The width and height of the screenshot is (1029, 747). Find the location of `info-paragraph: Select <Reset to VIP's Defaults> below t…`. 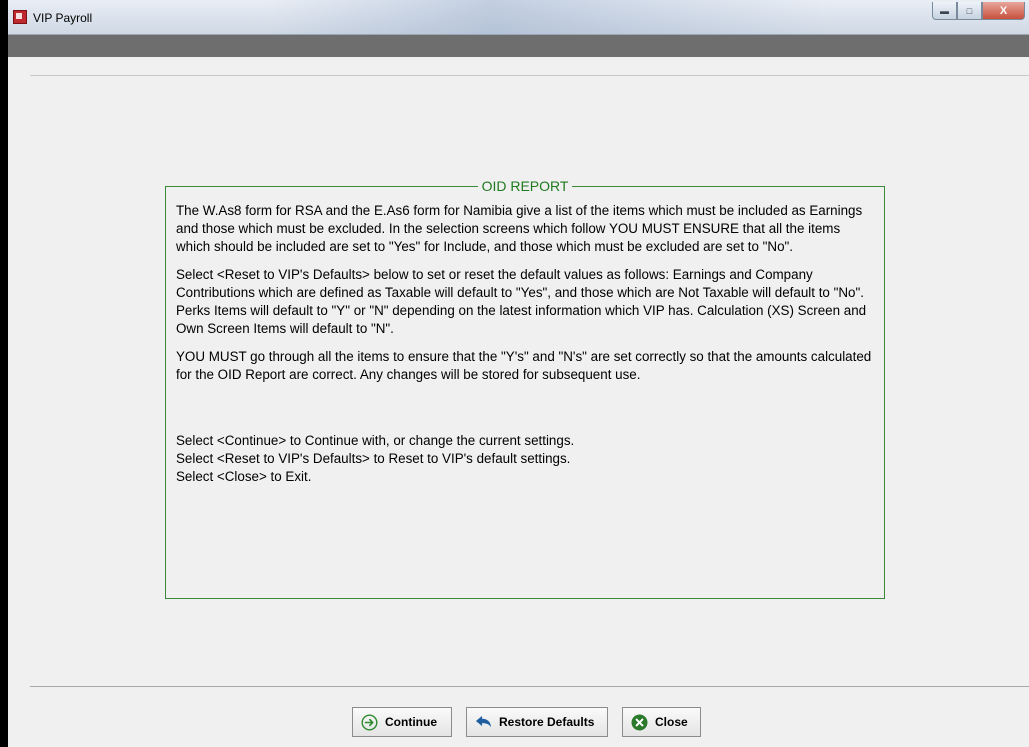

info-paragraph: Select <Reset to VIP's Defaults> below t… is located at coordinates (521, 301).